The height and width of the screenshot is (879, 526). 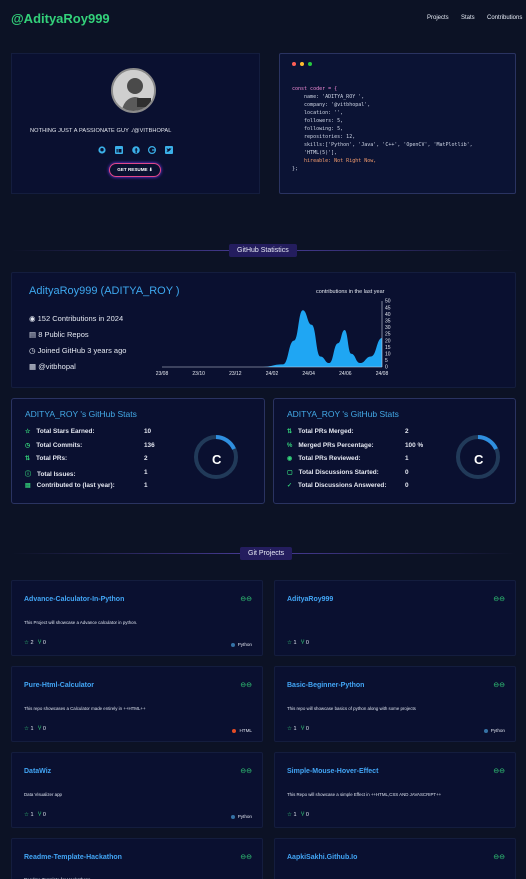 What do you see at coordinates (388, 315) in the screenshot?
I see `y-tick-label: 40` at bounding box center [388, 315].